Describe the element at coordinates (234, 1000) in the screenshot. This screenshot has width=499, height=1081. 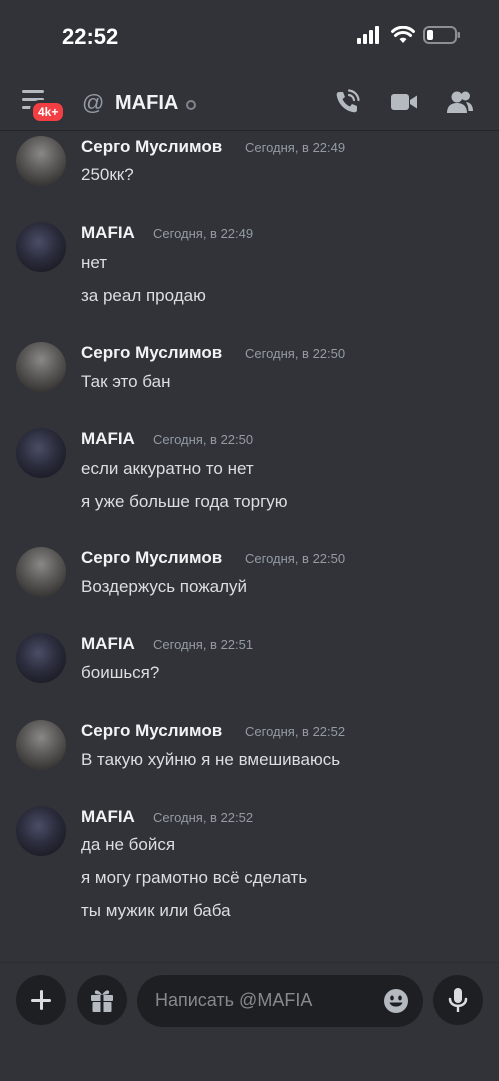
I see `message-input-placeholder: Написать @MAFIA` at that location.